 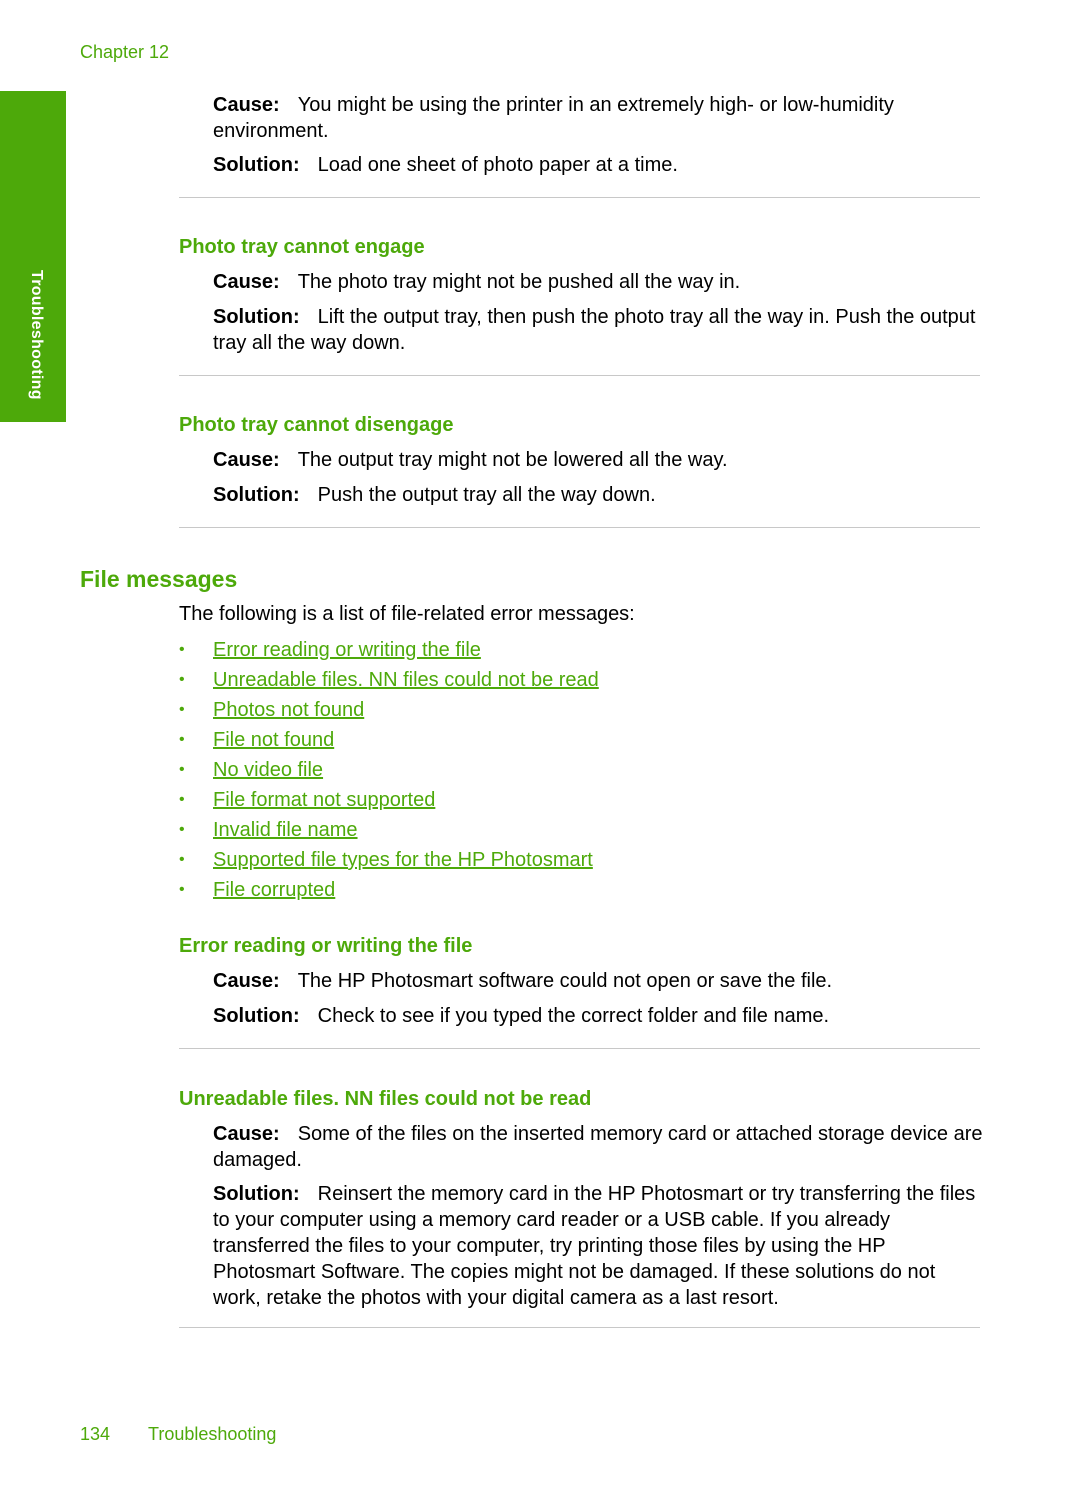 I want to click on link-file-corrupted: File corrupted, so click(x=274, y=891).